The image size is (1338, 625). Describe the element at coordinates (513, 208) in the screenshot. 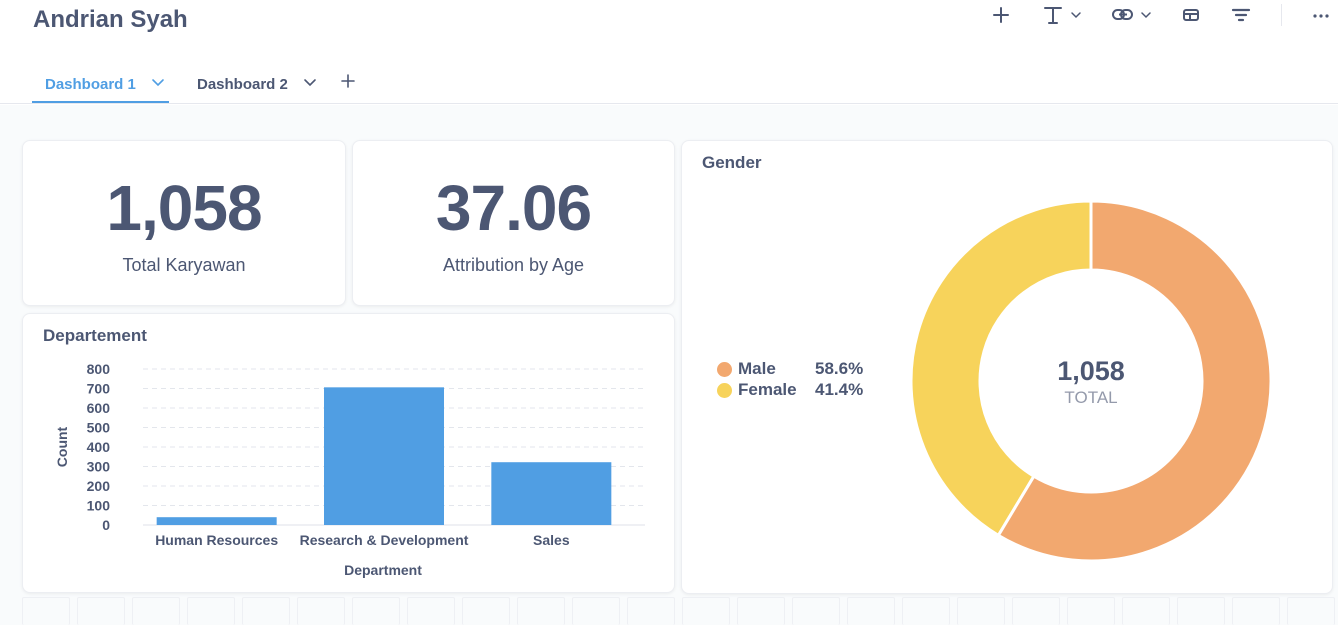

I see `scalar-value: 37.06` at that location.